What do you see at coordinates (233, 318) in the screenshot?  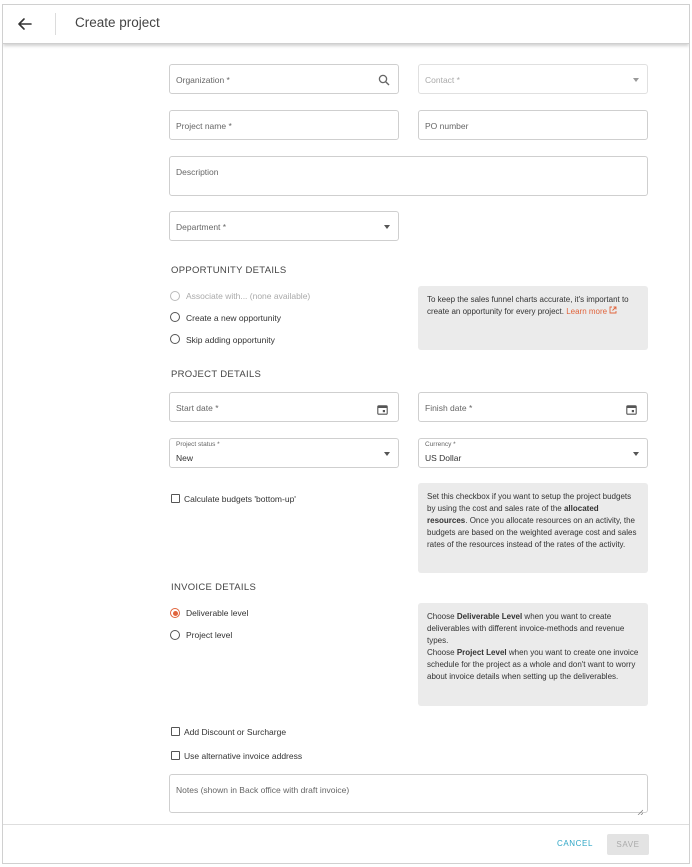 I see `new-opportunity-label: Create a new opportunity` at bounding box center [233, 318].